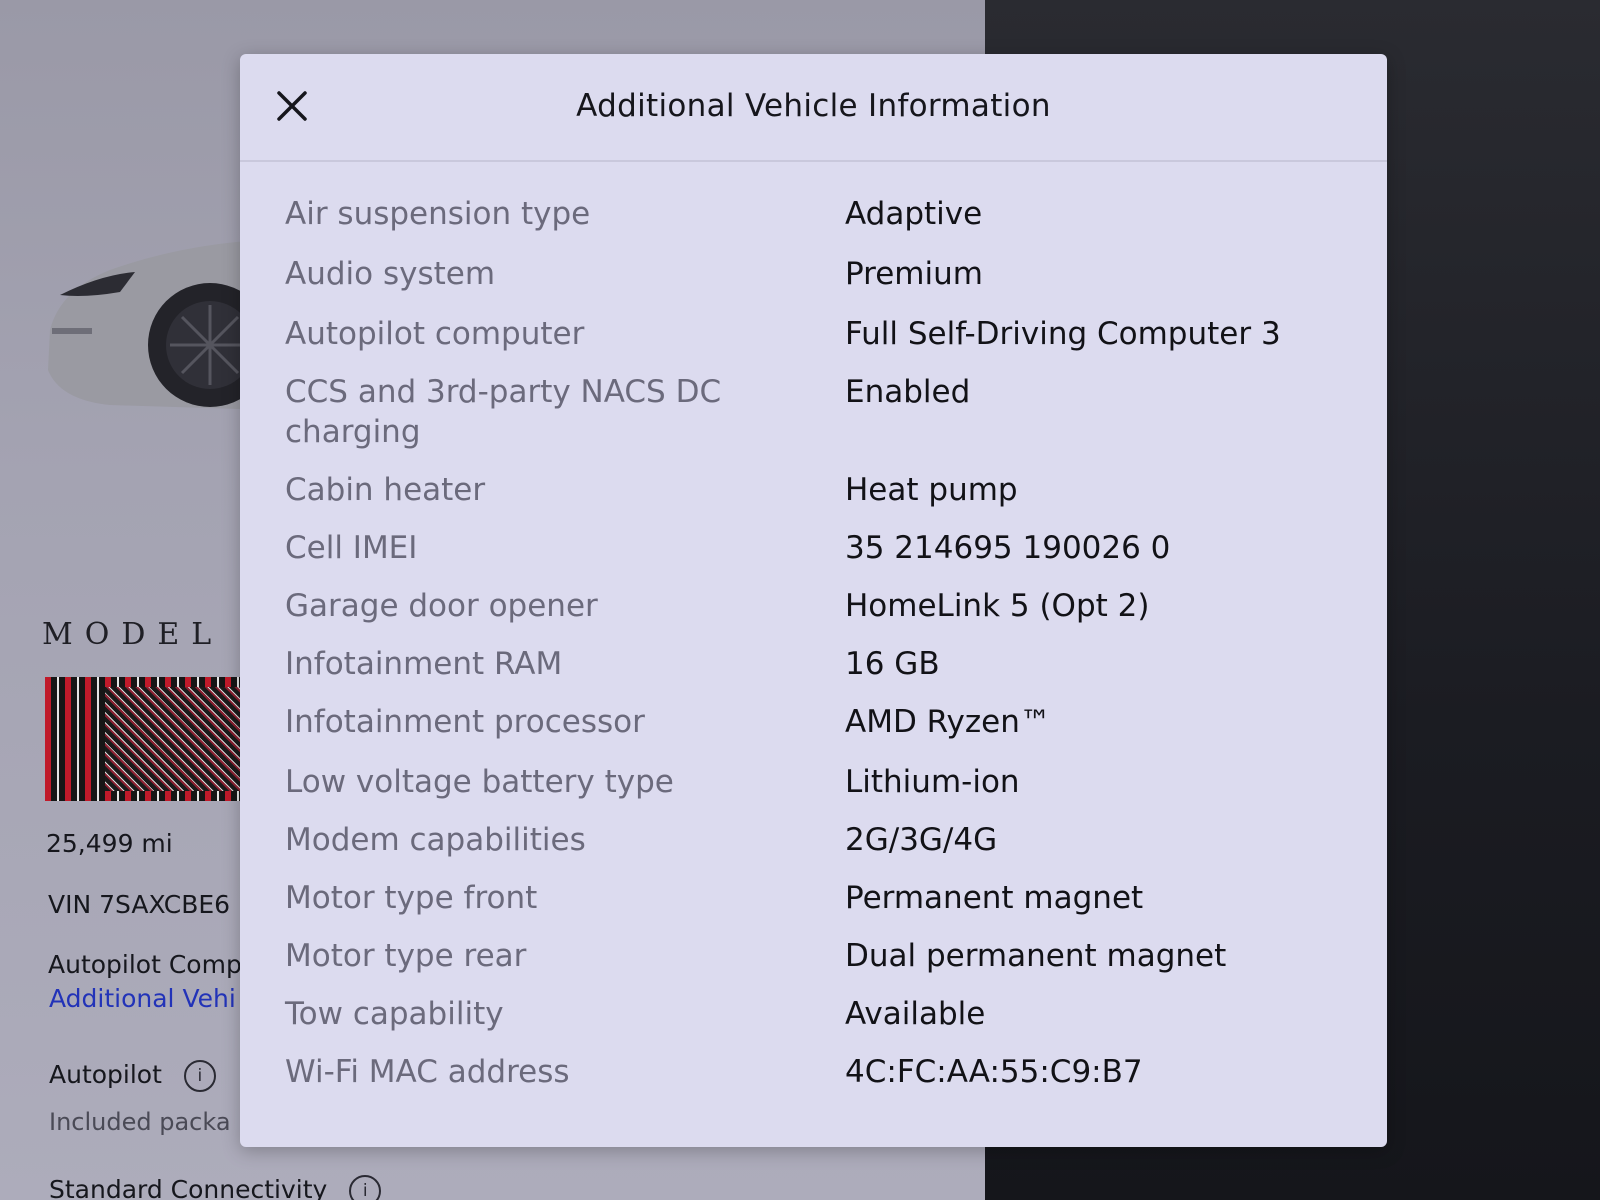 This screenshot has height=1200, width=1600. Describe the element at coordinates (145, 964) in the screenshot. I see `autopilot-computer-text: Autopilot Comp` at that location.